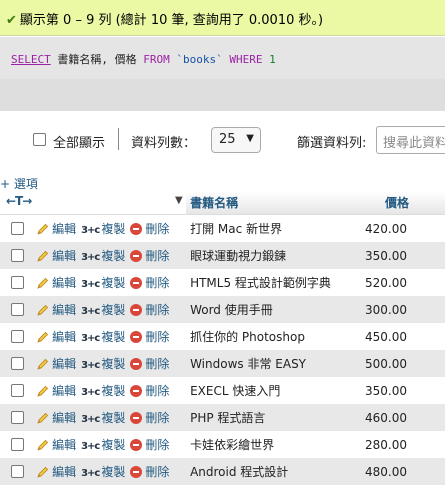 The image size is (445, 489). Describe the element at coordinates (222, 417) in the screenshot. I see `table-row: 編輯 3+c 複製 刪除 PHP 程式語言 460.00` at that location.